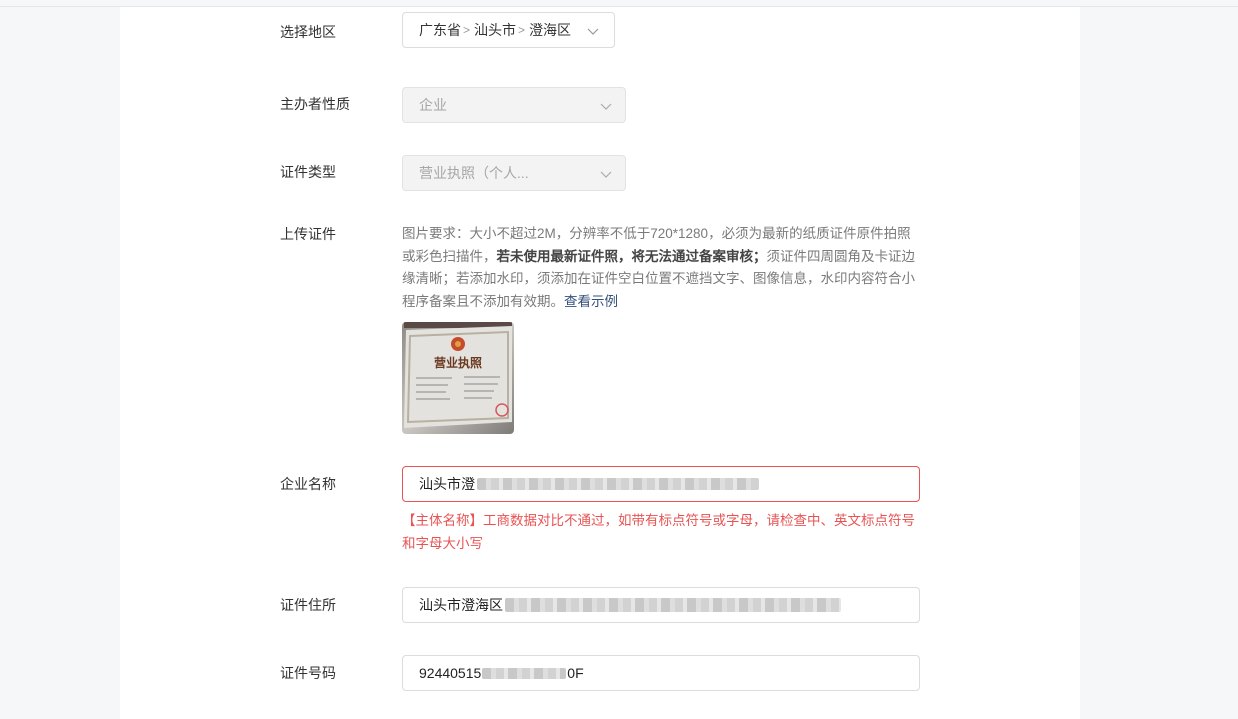 The image size is (1238, 719). I want to click on license-image: 营业执照, so click(458, 378).